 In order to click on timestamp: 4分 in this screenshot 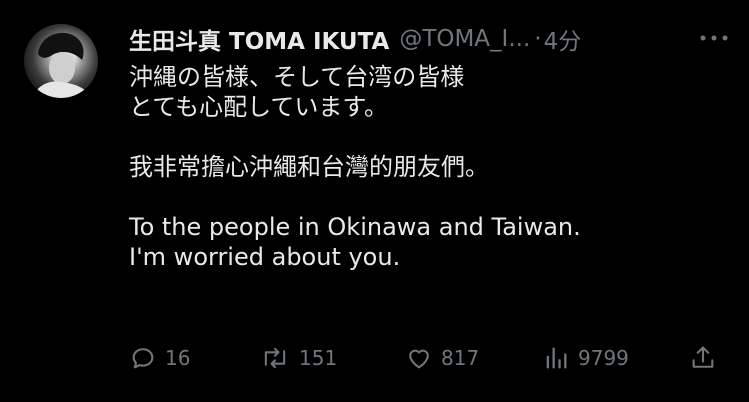, I will do `click(563, 39)`.